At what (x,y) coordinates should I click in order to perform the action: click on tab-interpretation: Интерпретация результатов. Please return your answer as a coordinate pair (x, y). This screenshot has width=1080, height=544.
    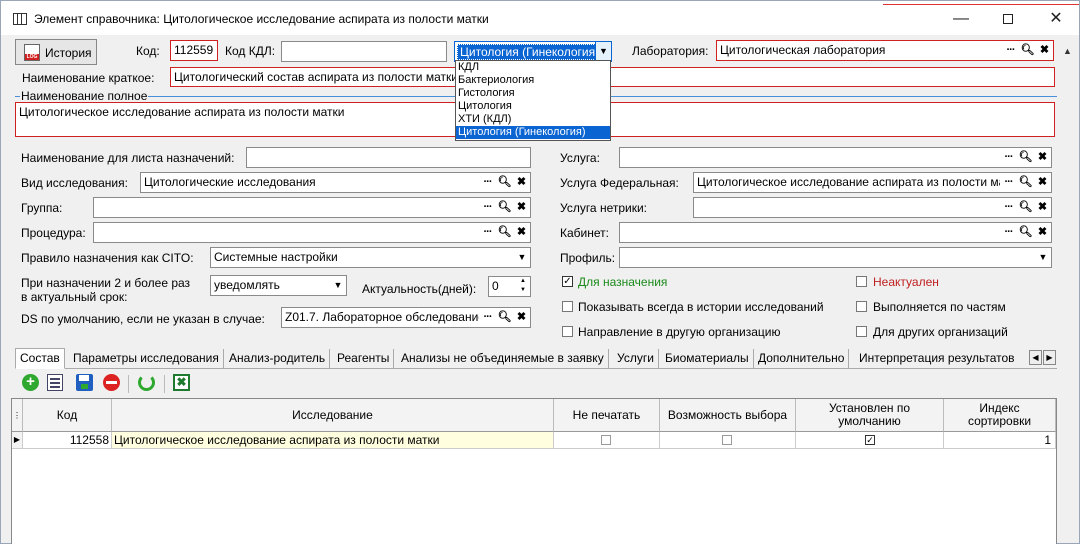
    Looking at the image, I should click on (937, 359).